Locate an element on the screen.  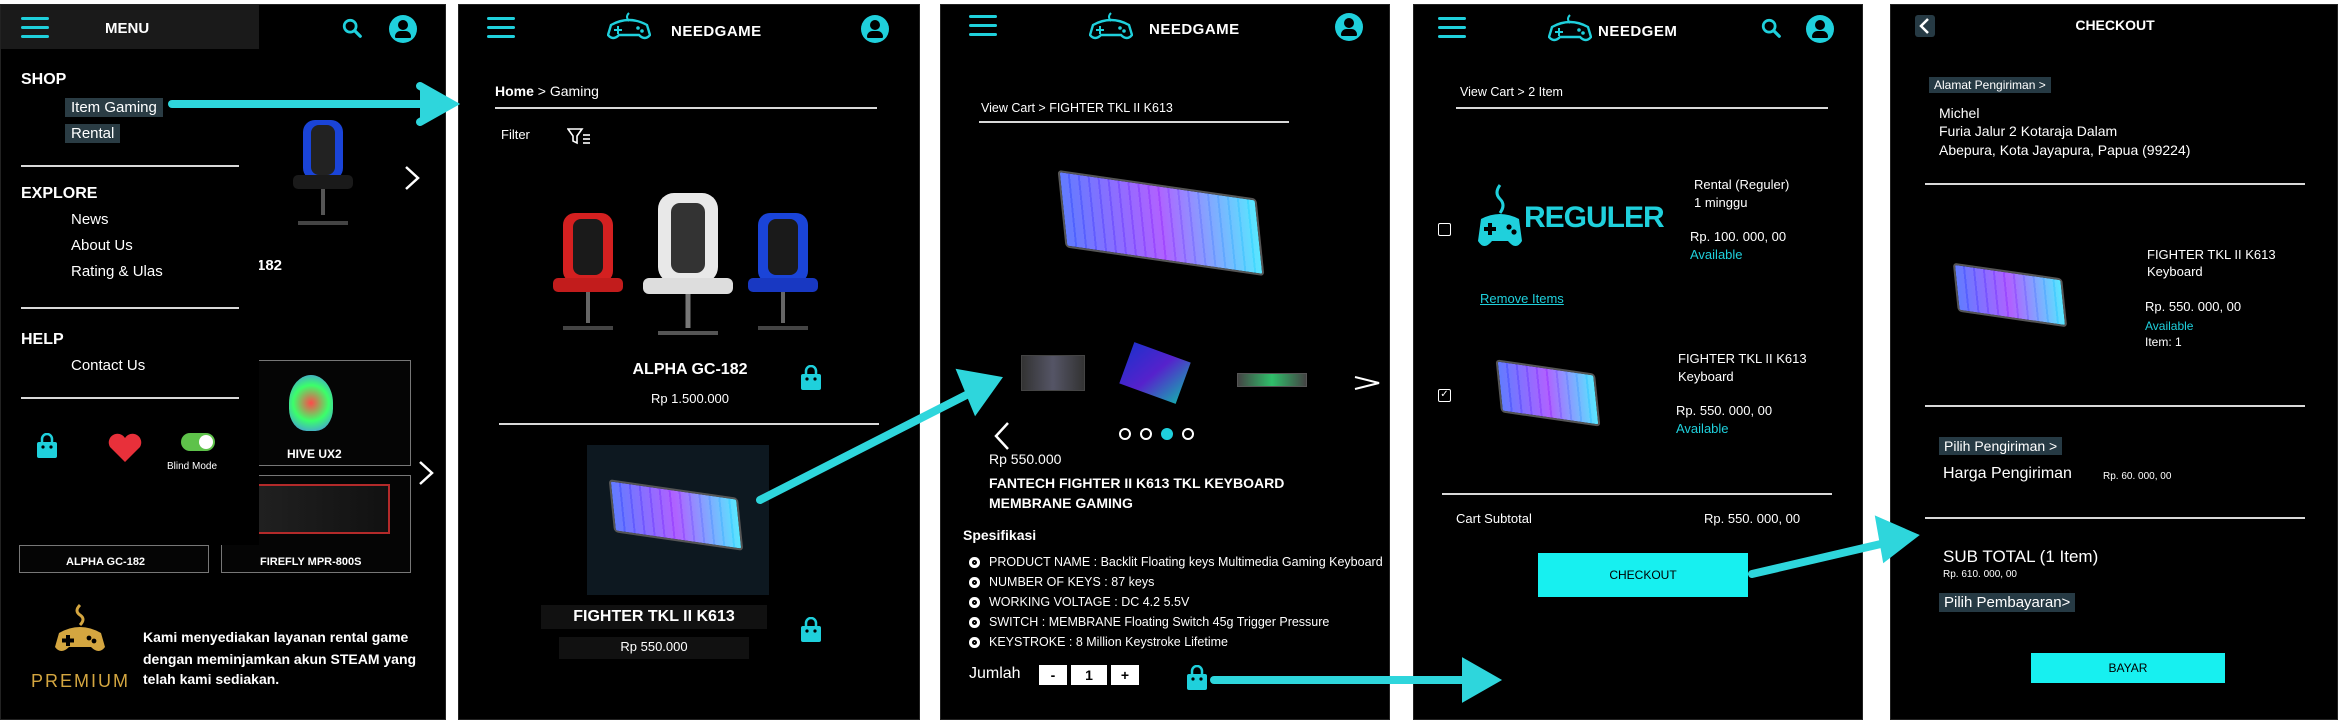
breadcrumb-current: Gaming is located at coordinates (574, 91).